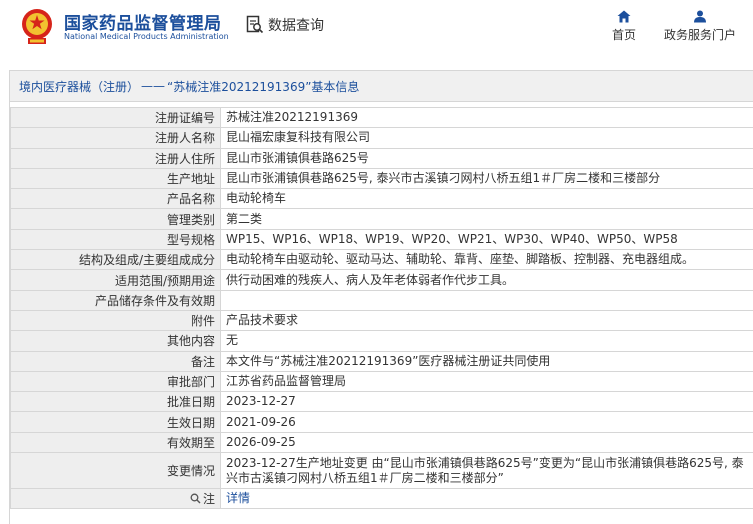  I want to click on breadcrumb-section: 境内医疗器械（注册）, so click(79, 86).